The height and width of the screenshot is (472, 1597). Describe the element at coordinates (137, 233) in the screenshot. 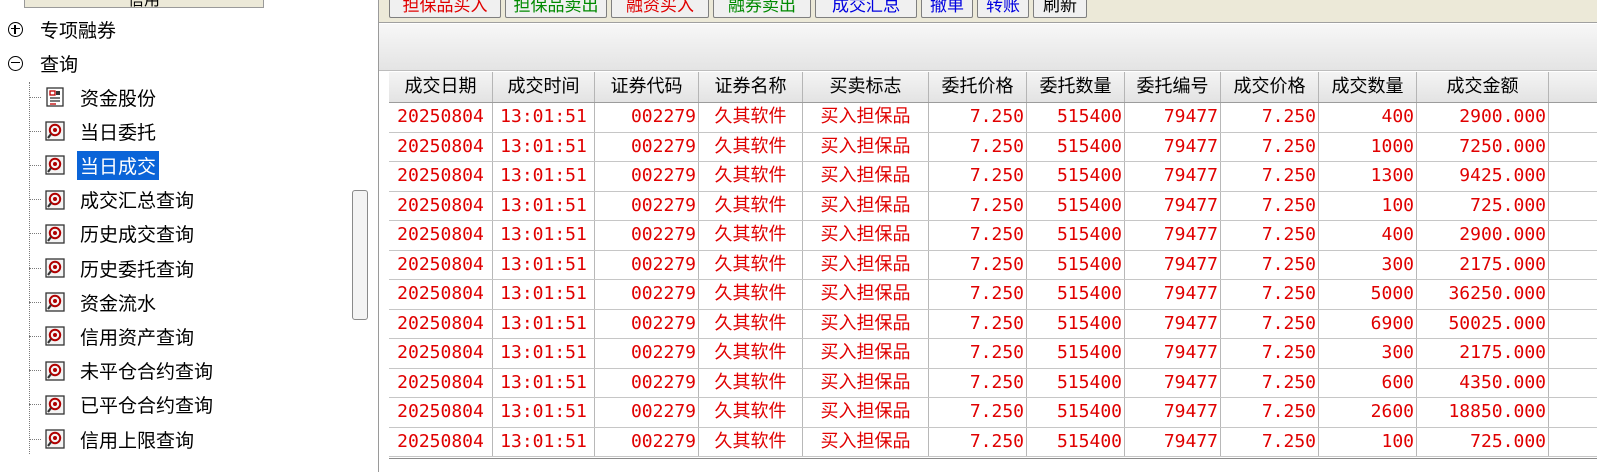

I see `tree-item-label: 历史成交查询` at that location.